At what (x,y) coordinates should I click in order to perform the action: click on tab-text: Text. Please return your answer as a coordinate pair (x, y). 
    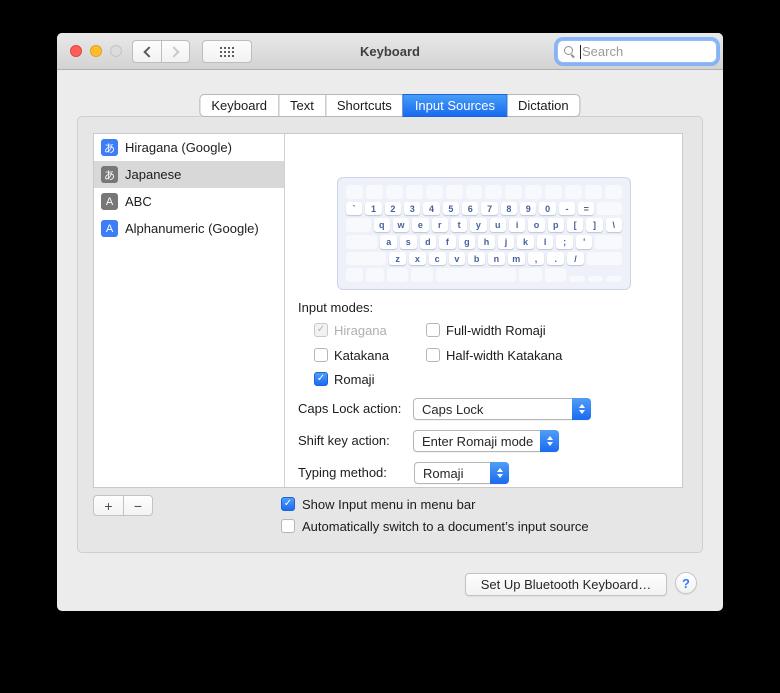
    Looking at the image, I should click on (302, 105).